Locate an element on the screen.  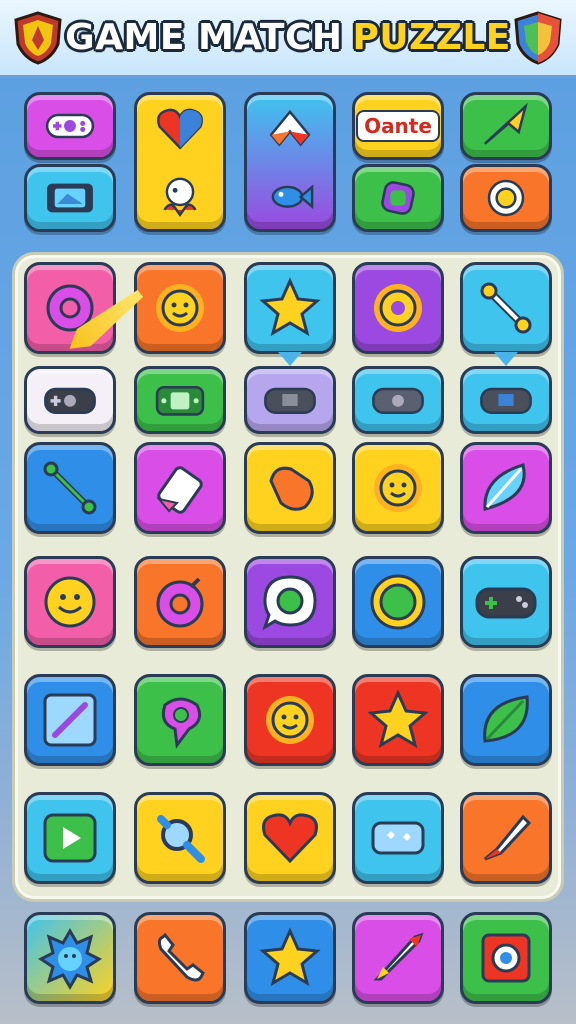
speaker-icon is located at coordinates (506, 958).